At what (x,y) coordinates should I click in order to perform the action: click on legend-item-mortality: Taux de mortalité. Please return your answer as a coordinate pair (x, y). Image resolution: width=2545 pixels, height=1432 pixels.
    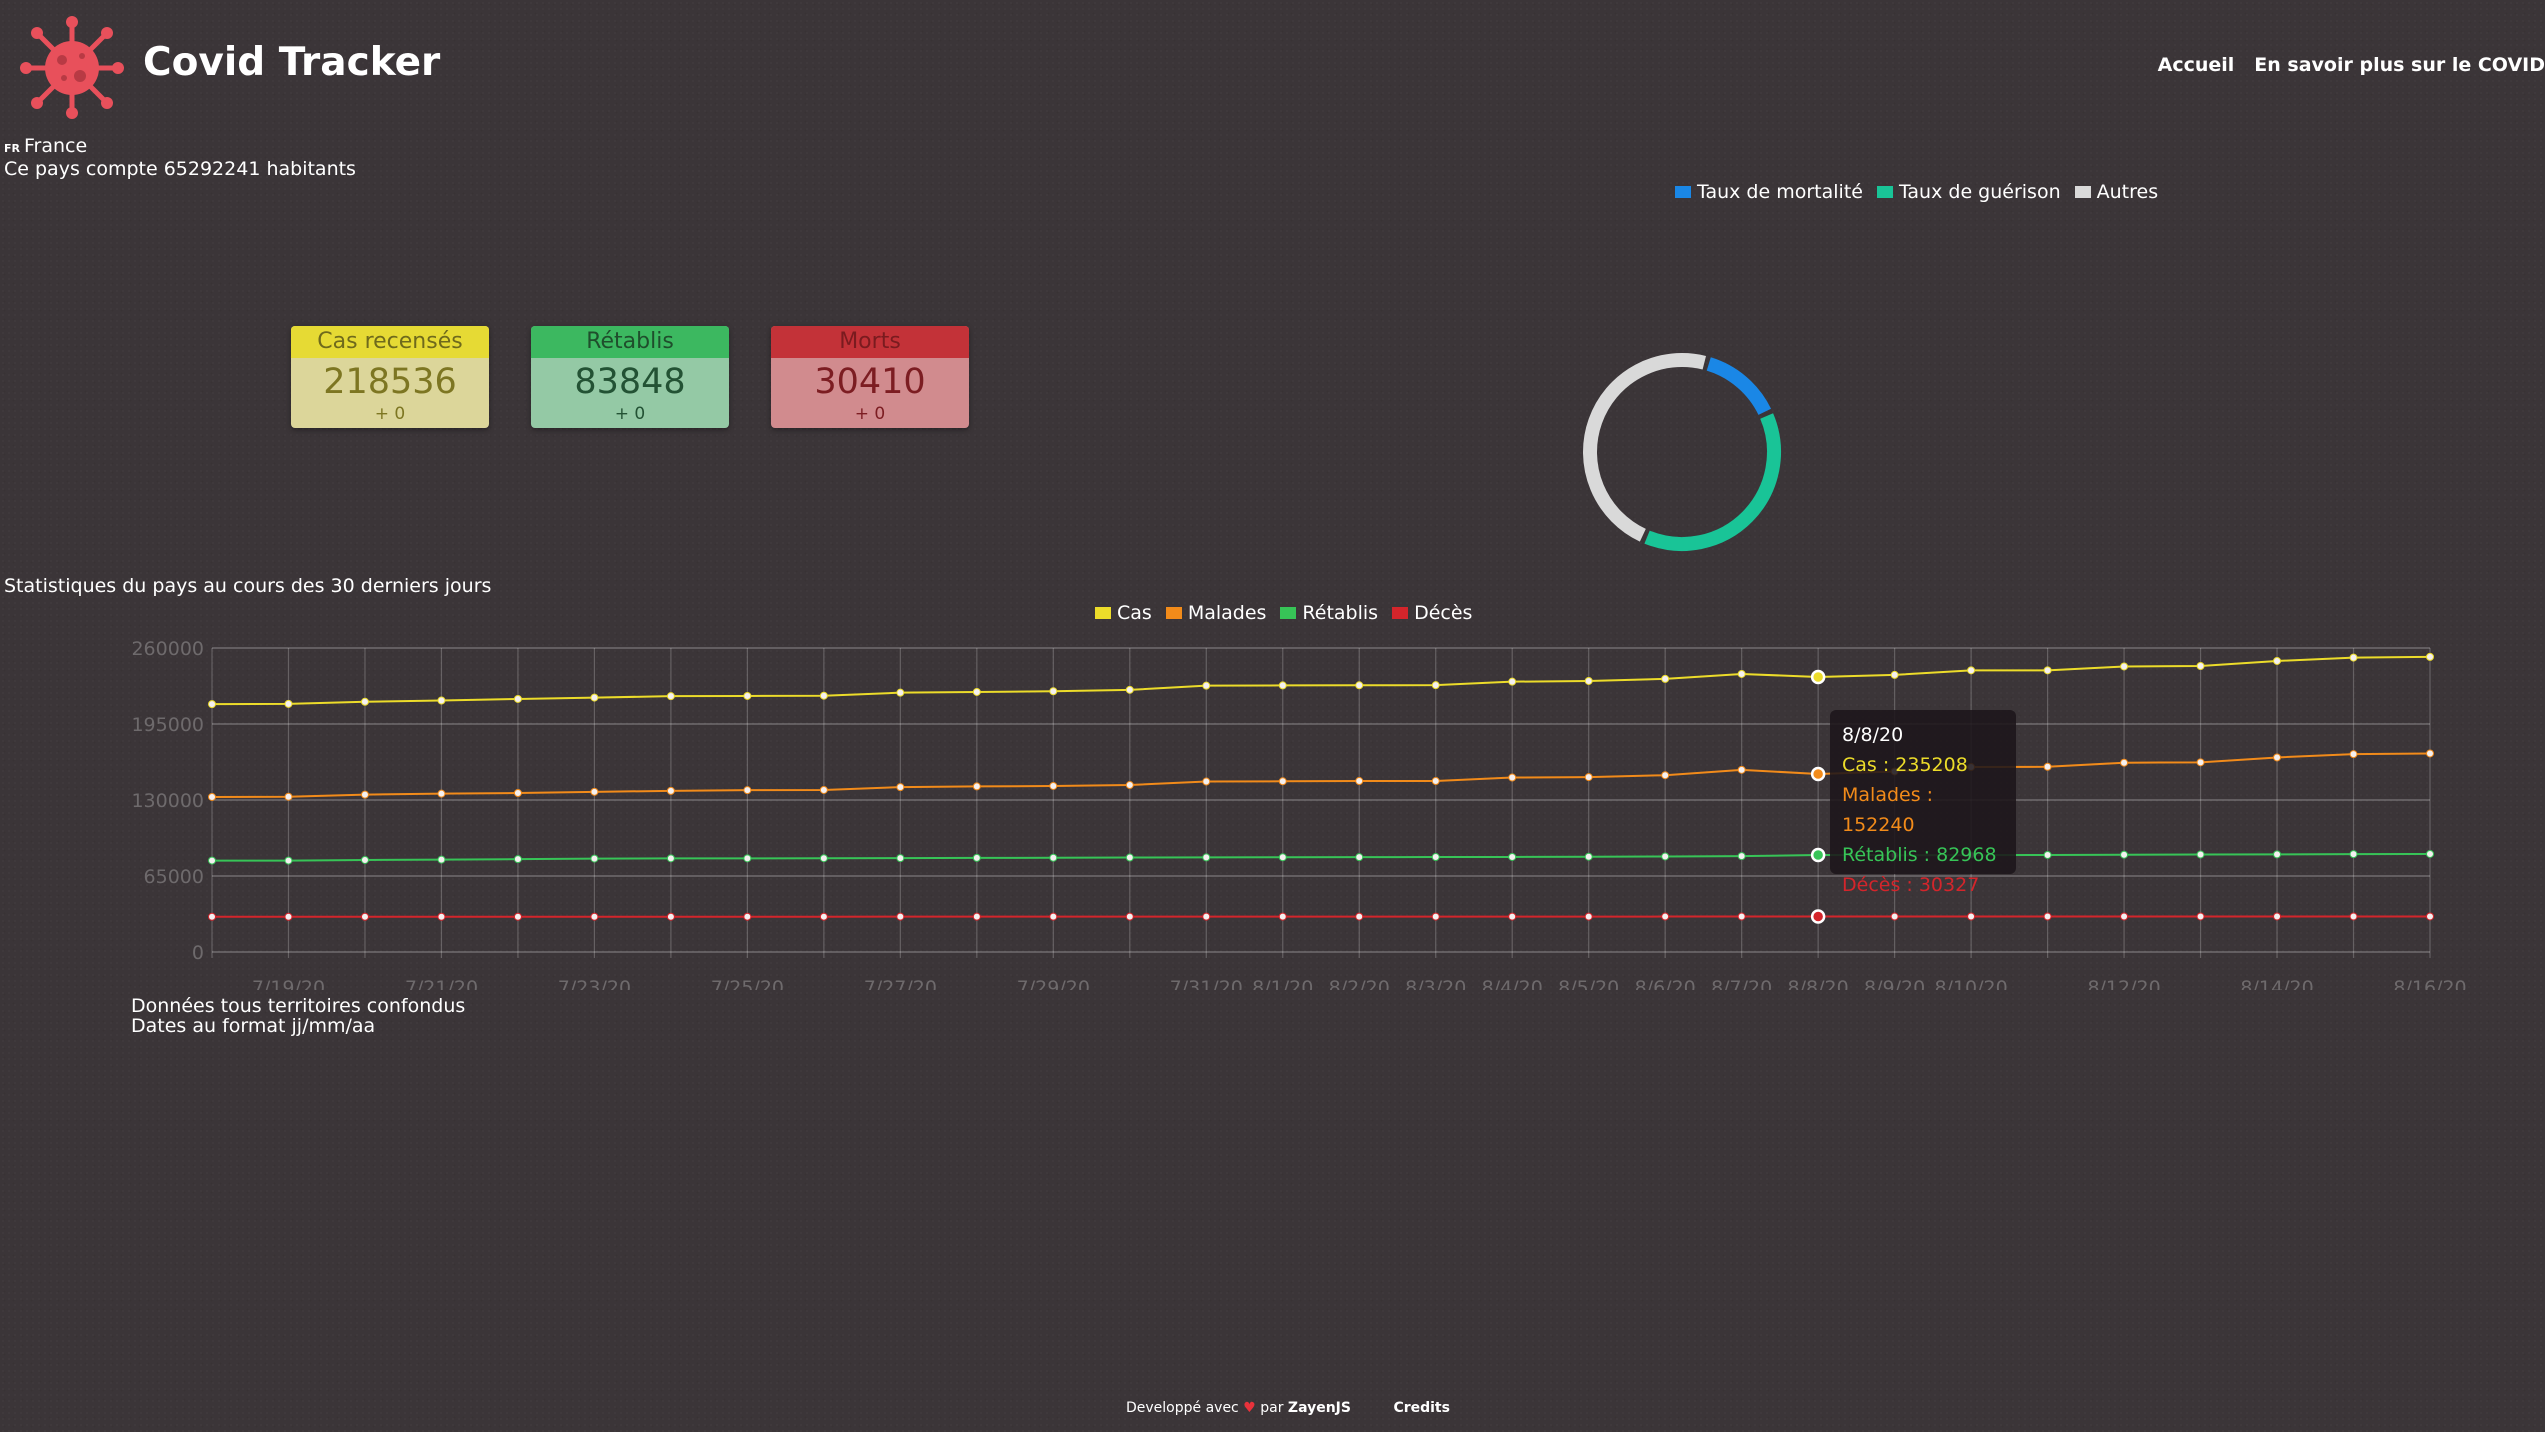
    Looking at the image, I should click on (1769, 192).